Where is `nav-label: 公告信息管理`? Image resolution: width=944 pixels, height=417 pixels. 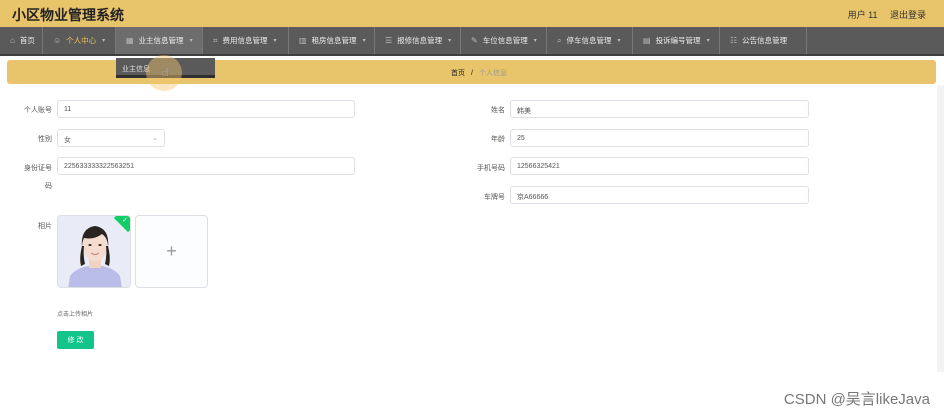 nav-label: 公告信息管理 is located at coordinates (765, 40).